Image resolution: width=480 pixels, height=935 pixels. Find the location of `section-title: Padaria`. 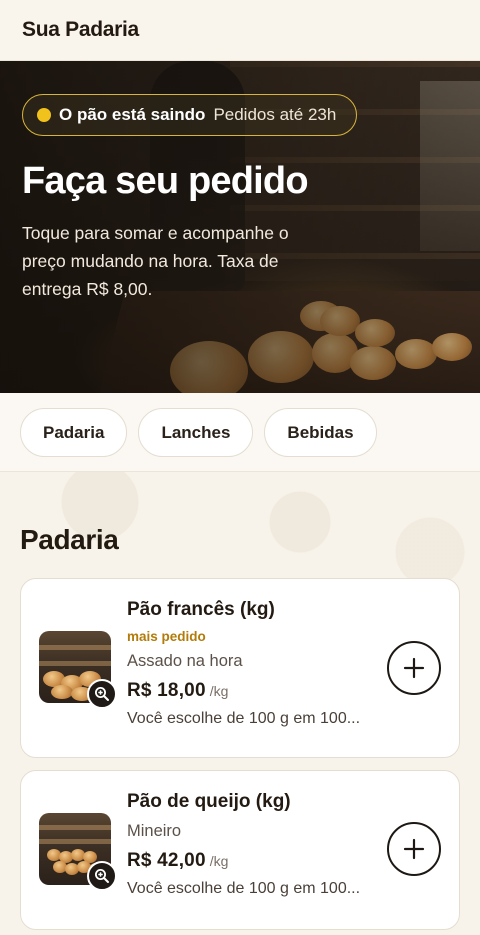

section-title: Padaria is located at coordinates (69, 539).